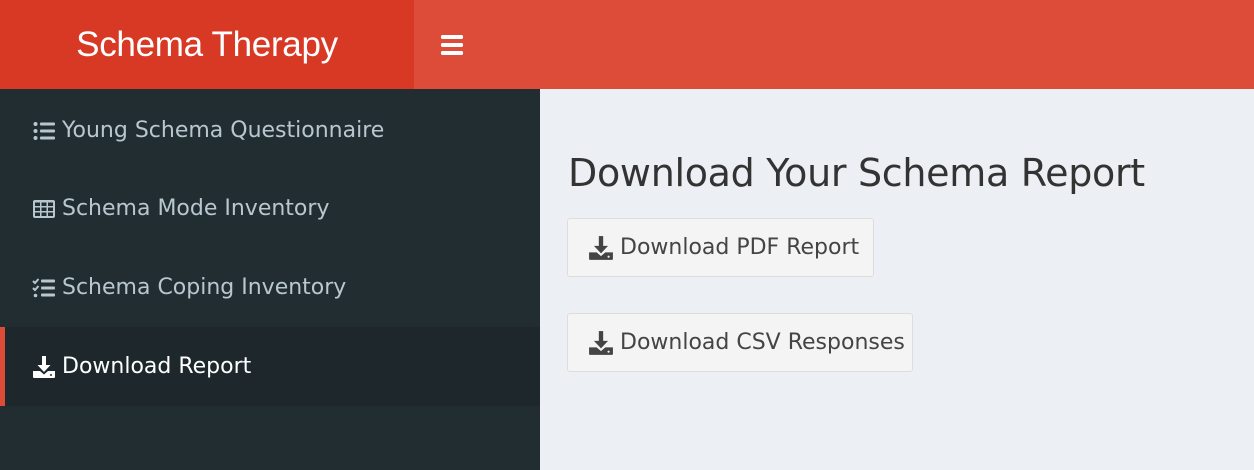  What do you see at coordinates (204, 287) in the screenshot?
I see `sidebar-item-label: Schema Coping Inventory` at bounding box center [204, 287].